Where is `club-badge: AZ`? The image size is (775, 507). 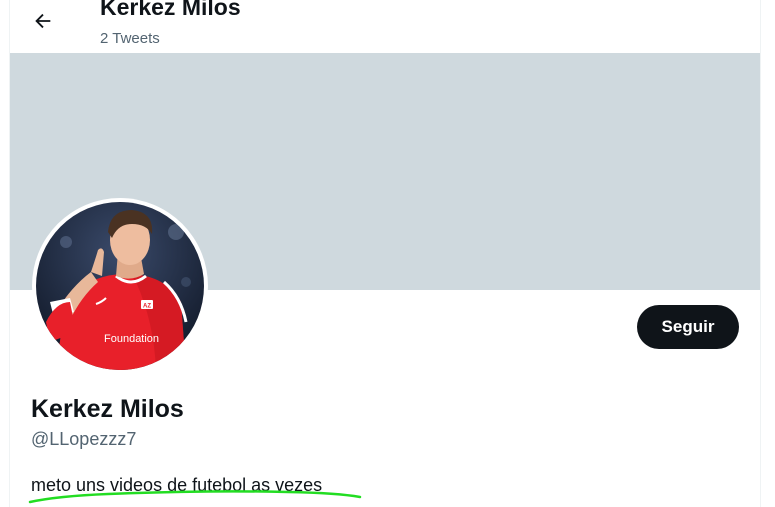
club-badge: AZ is located at coordinates (147, 307).